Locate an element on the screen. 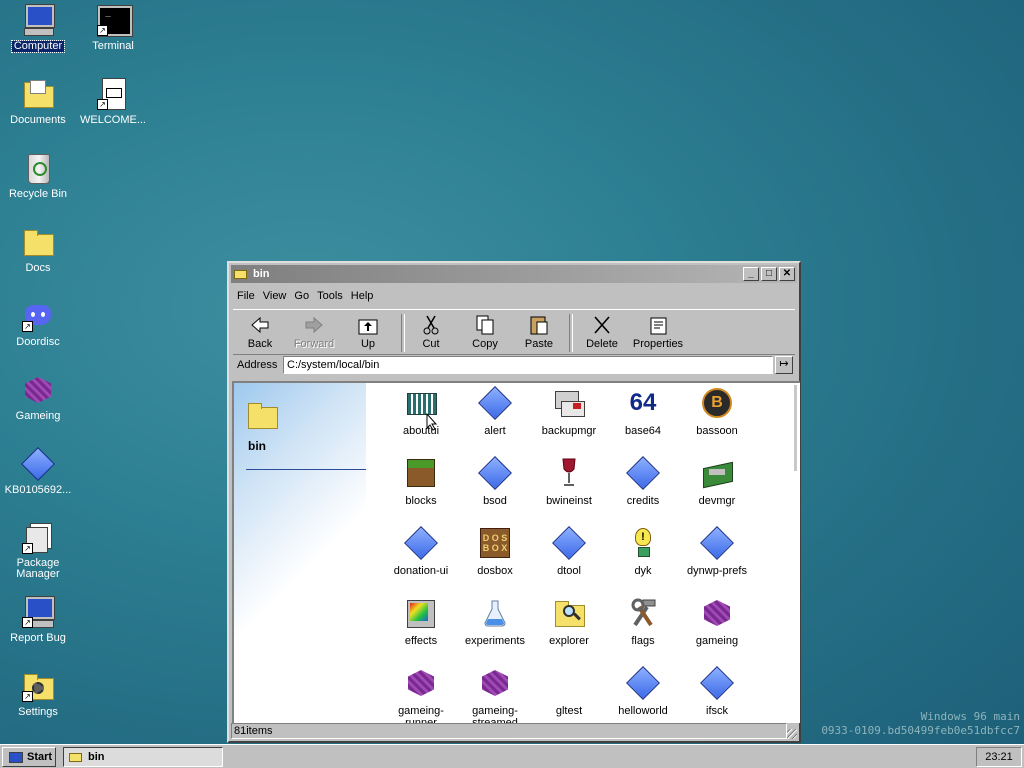  file-label: gameing is located at coordinates (717, 641).